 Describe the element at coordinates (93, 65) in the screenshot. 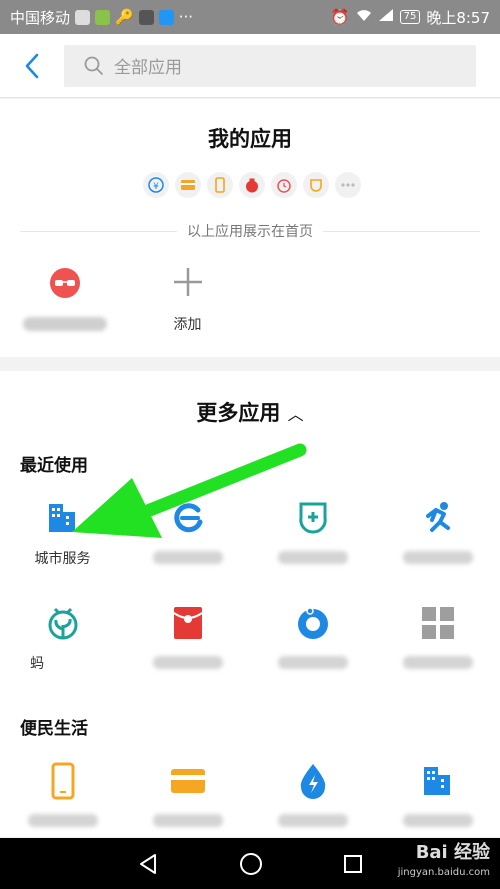

I see `search-icon` at that location.